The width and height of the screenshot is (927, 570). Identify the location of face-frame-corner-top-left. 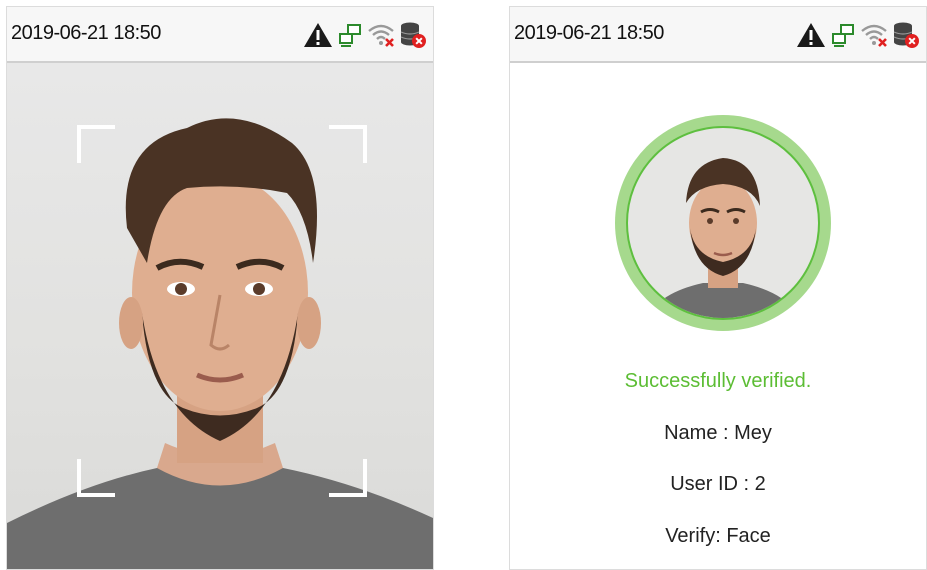
(96, 144).